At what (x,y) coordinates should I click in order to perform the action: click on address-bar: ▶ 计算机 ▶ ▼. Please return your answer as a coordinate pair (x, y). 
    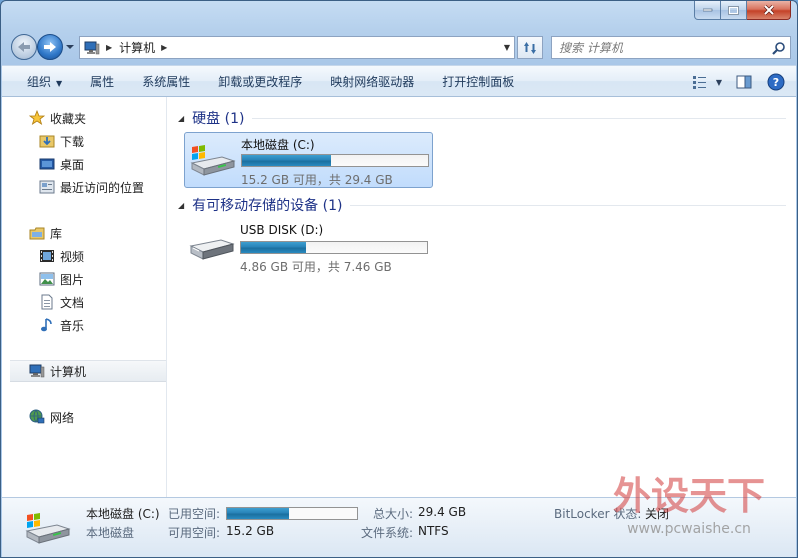
    Looking at the image, I should click on (297, 47).